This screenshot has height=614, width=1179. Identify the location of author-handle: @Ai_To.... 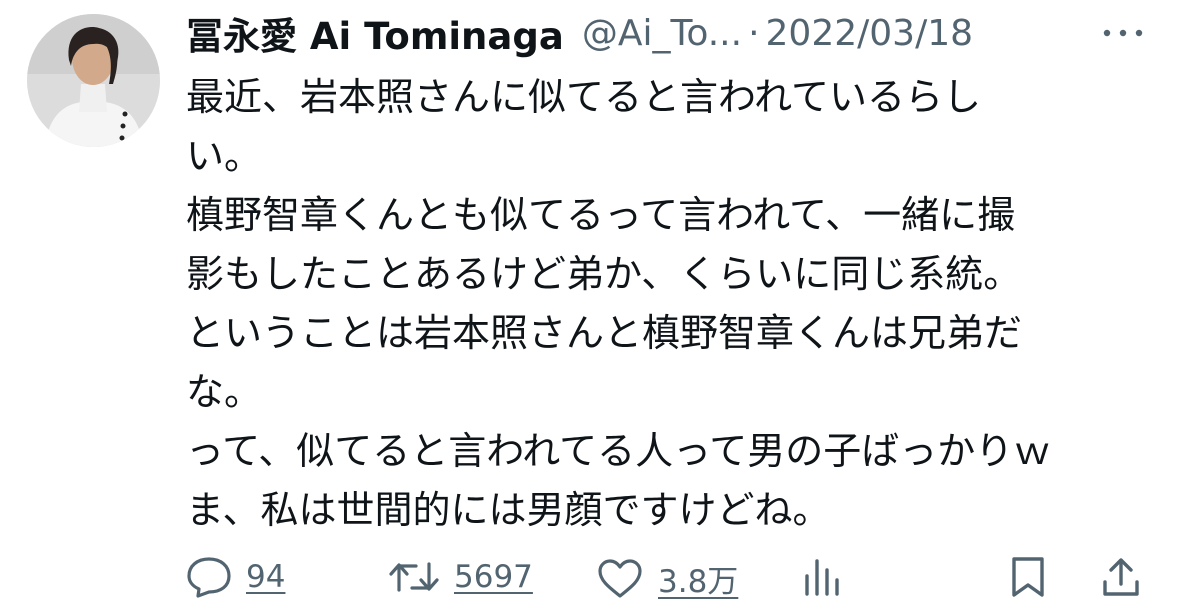
(662, 33).